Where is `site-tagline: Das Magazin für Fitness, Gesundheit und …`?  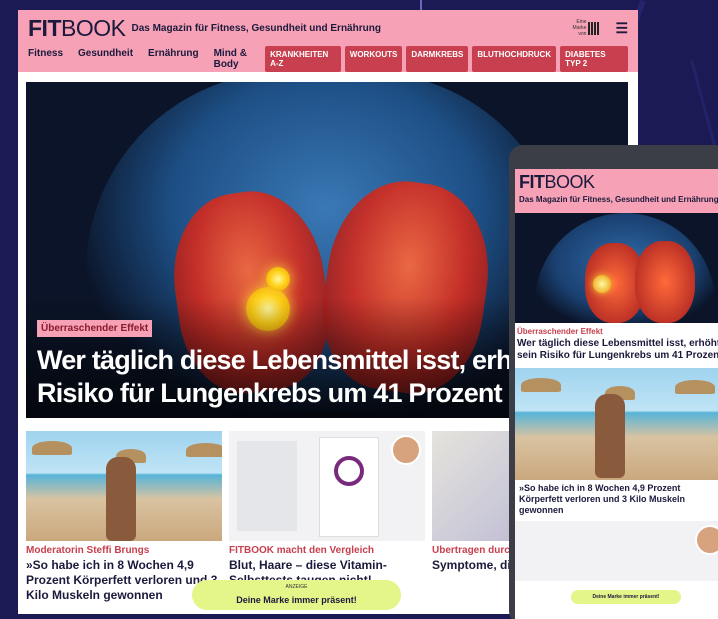
site-tagline: Das Magazin für Fitness, Gesundheit und … is located at coordinates (256, 28).